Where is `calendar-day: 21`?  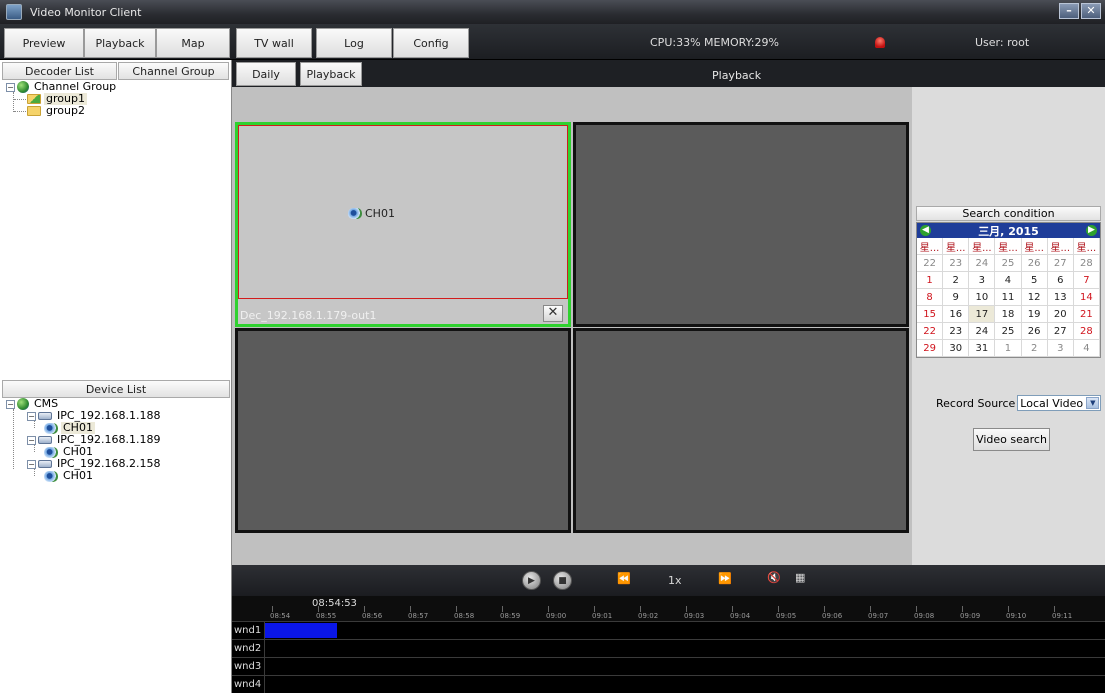
calendar-day: 21 is located at coordinates (1086, 314).